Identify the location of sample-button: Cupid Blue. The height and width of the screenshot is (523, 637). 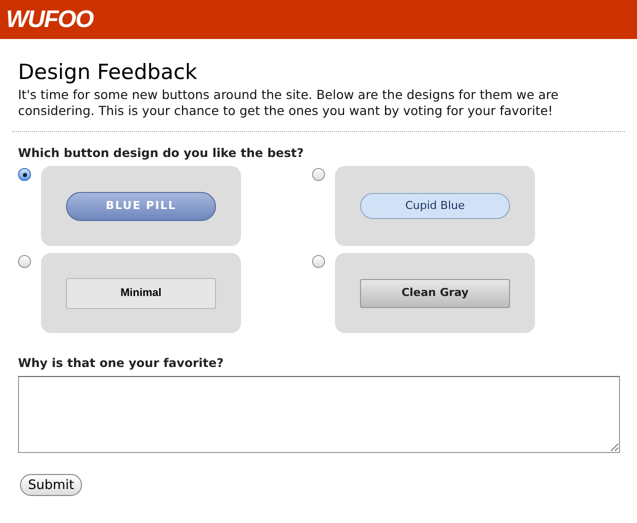
(435, 206).